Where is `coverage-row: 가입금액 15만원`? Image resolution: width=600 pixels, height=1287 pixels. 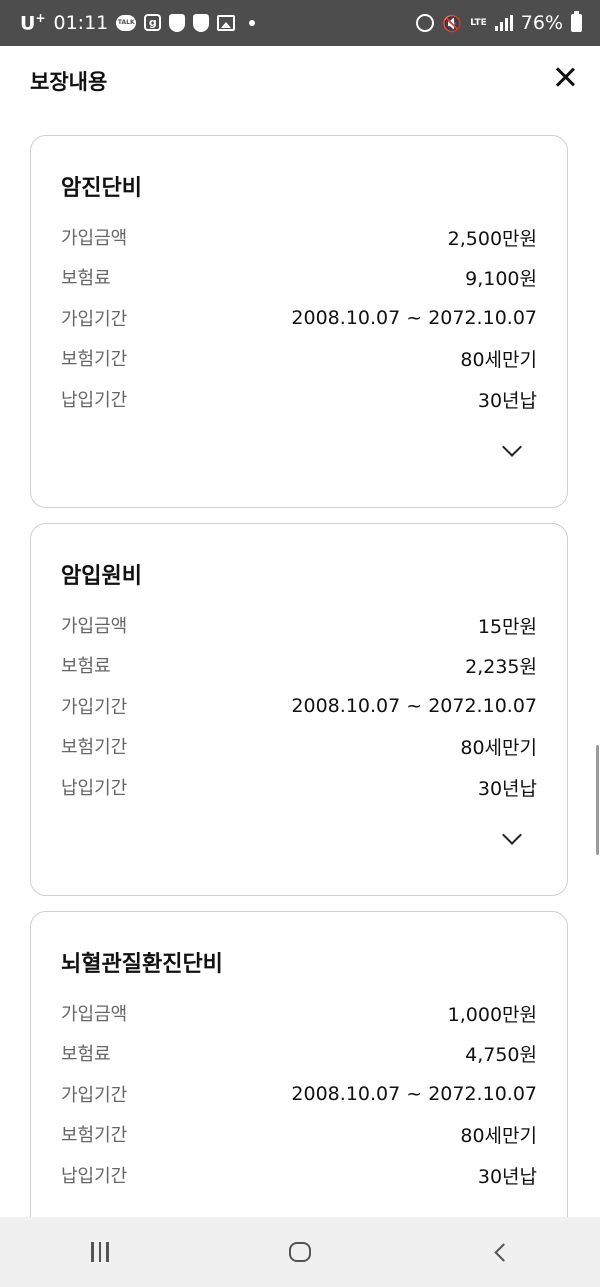
coverage-row: 가입금액 15만원 is located at coordinates (299, 625).